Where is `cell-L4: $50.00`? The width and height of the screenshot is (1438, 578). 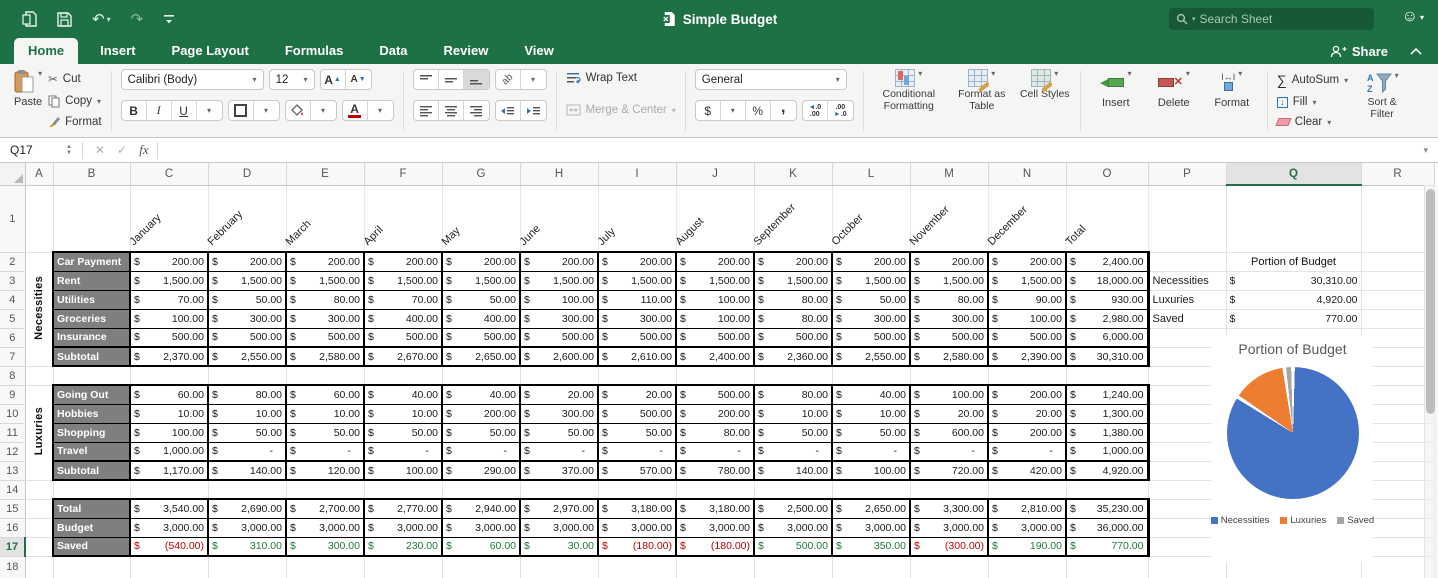
cell-L4: $50.00 is located at coordinates (871, 299).